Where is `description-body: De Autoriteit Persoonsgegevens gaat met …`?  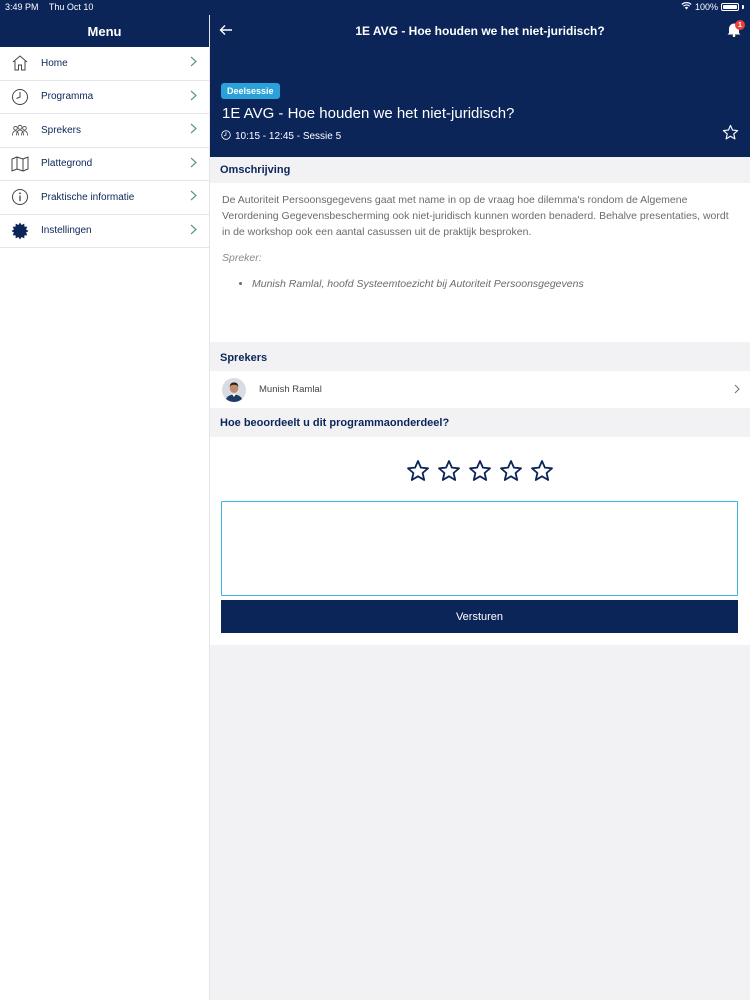 description-body: De Autoriteit Persoonsgegevens gaat met … is located at coordinates (480, 262).